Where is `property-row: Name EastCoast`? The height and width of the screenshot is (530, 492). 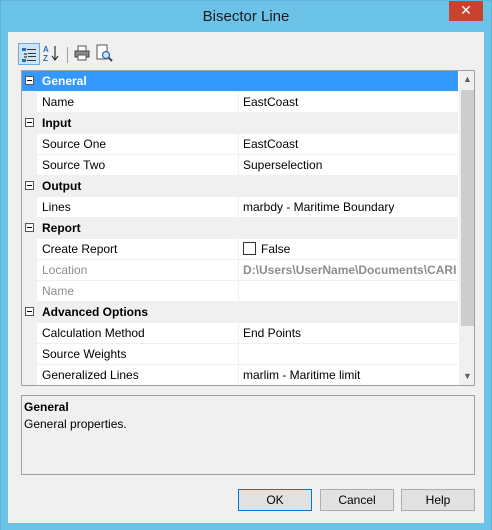
property-row: Name EastCoast is located at coordinates (240, 102).